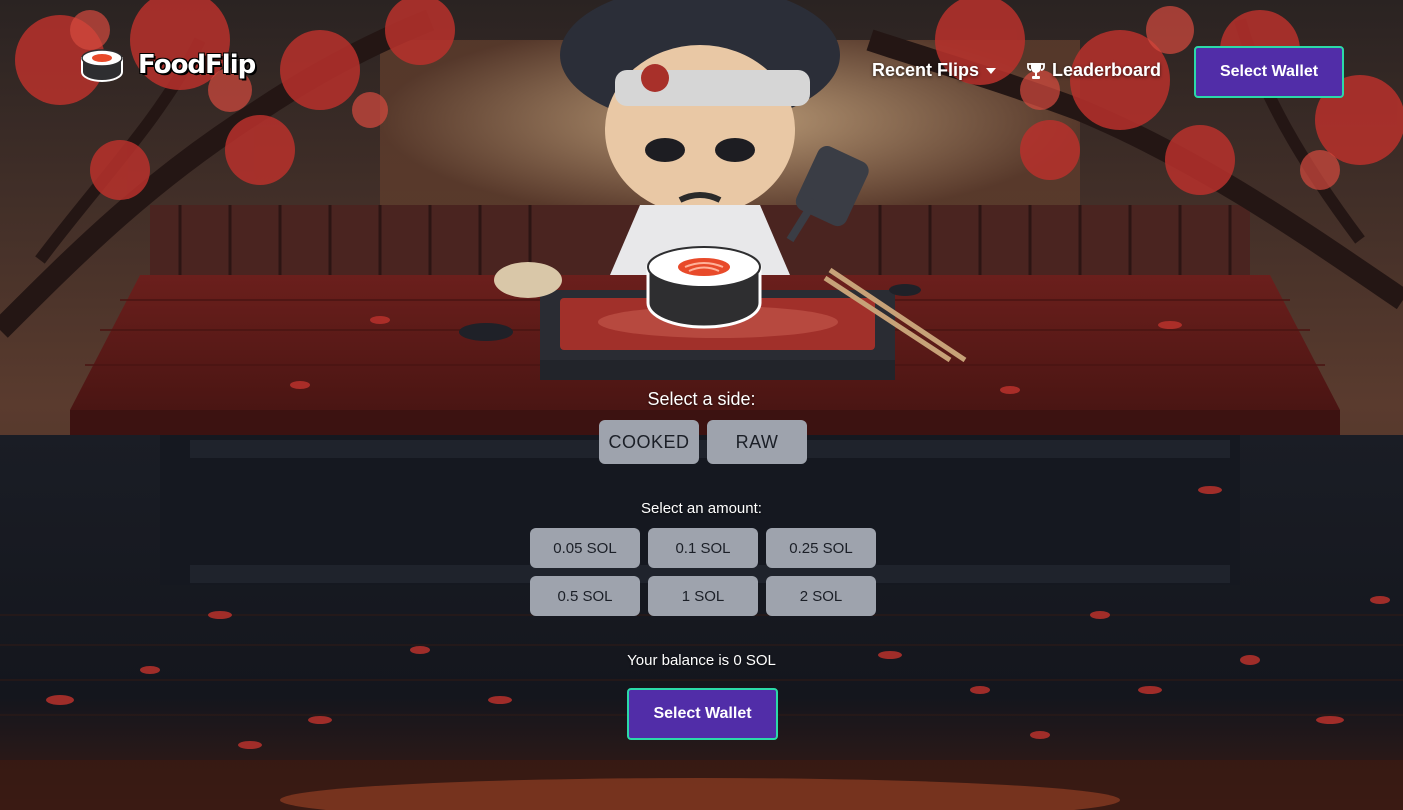 The width and height of the screenshot is (1403, 810). What do you see at coordinates (991, 70) in the screenshot?
I see `caret-down-icon` at bounding box center [991, 70].